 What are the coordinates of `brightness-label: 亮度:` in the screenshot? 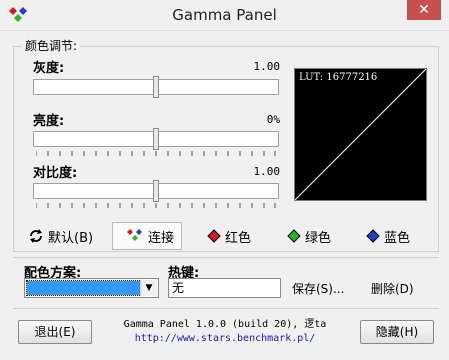 It's located at (49, 121).